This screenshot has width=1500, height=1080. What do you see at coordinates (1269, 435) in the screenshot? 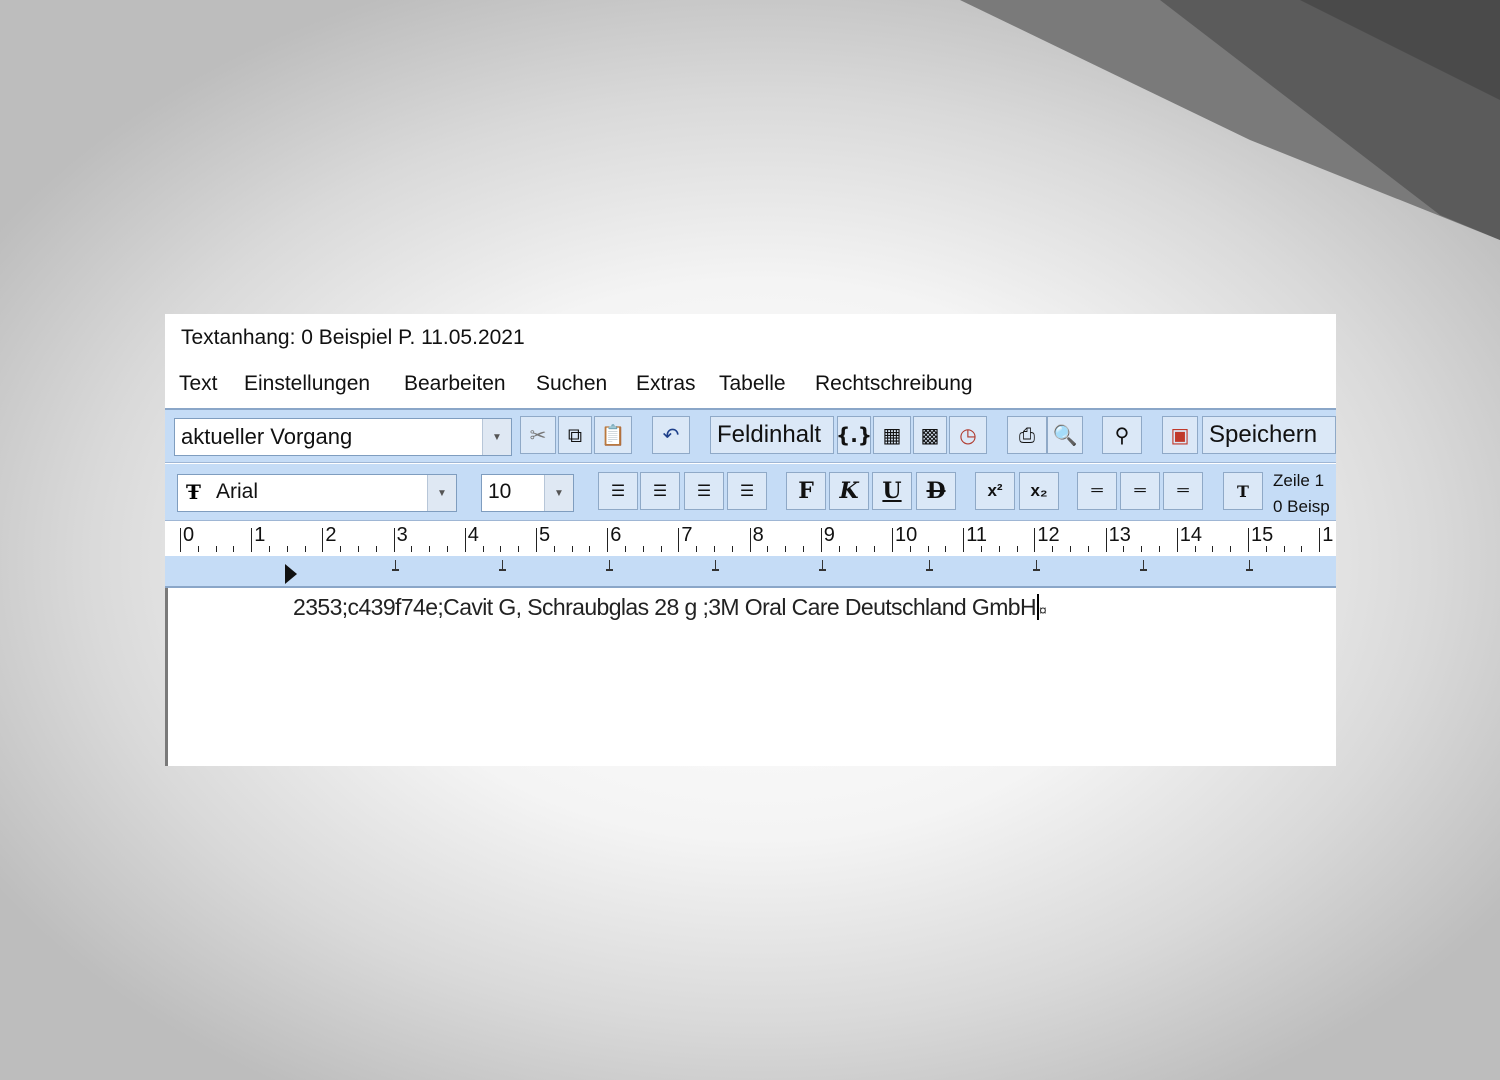
I see `speichern-button: Speichern` at bounding box center [1269, 435].